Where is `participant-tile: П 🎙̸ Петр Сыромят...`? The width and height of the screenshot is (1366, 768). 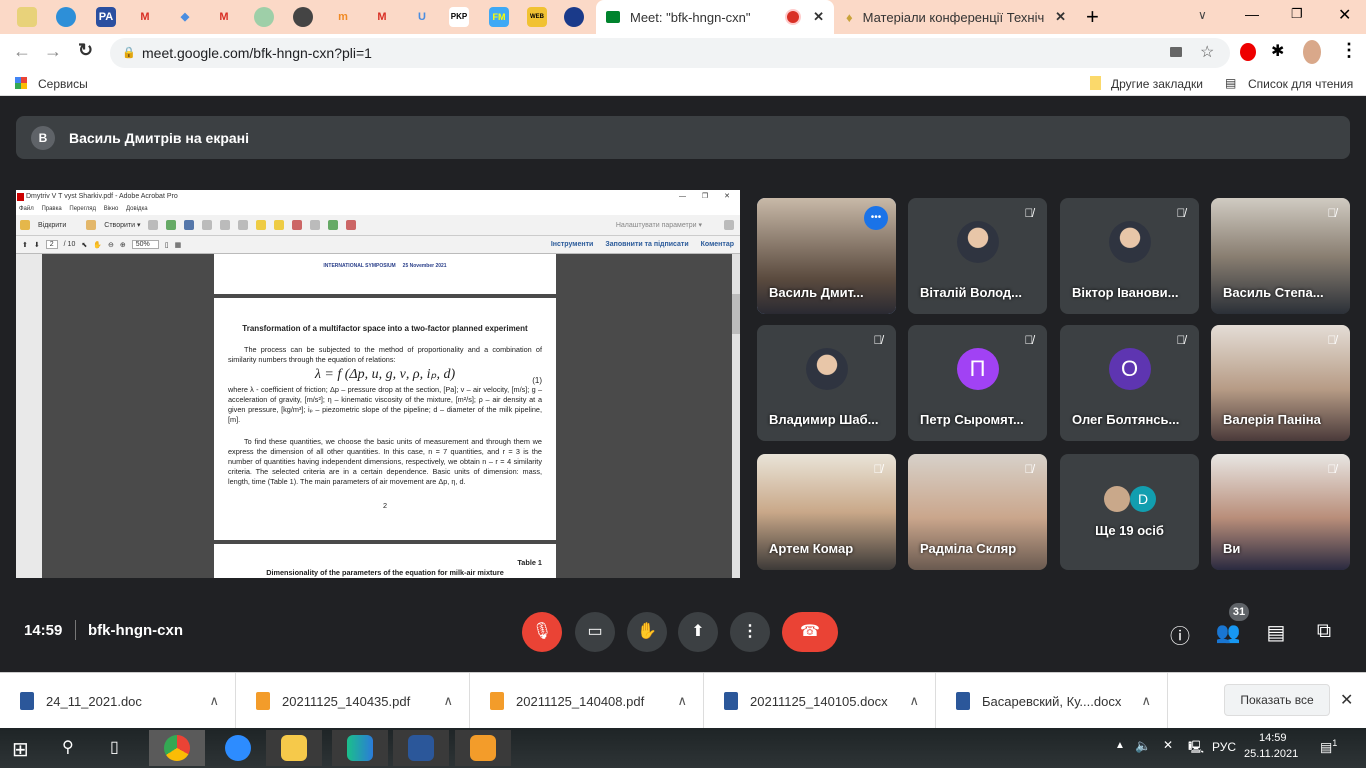 participant-tile: П 🎙̸ Петр Сыромят... is located at coordinates (977, 383).